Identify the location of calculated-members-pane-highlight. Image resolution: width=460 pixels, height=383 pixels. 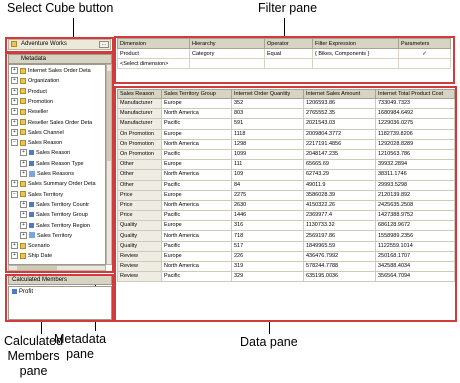
(59, 298).